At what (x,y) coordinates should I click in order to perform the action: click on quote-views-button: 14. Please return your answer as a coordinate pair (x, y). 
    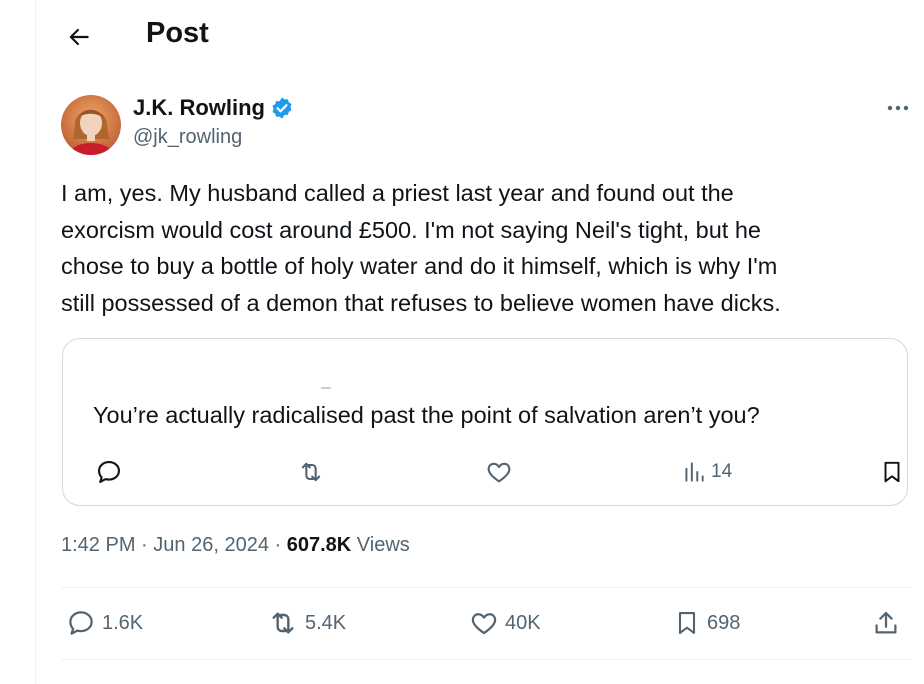
    Looking at the image, I should click on (706, 472).